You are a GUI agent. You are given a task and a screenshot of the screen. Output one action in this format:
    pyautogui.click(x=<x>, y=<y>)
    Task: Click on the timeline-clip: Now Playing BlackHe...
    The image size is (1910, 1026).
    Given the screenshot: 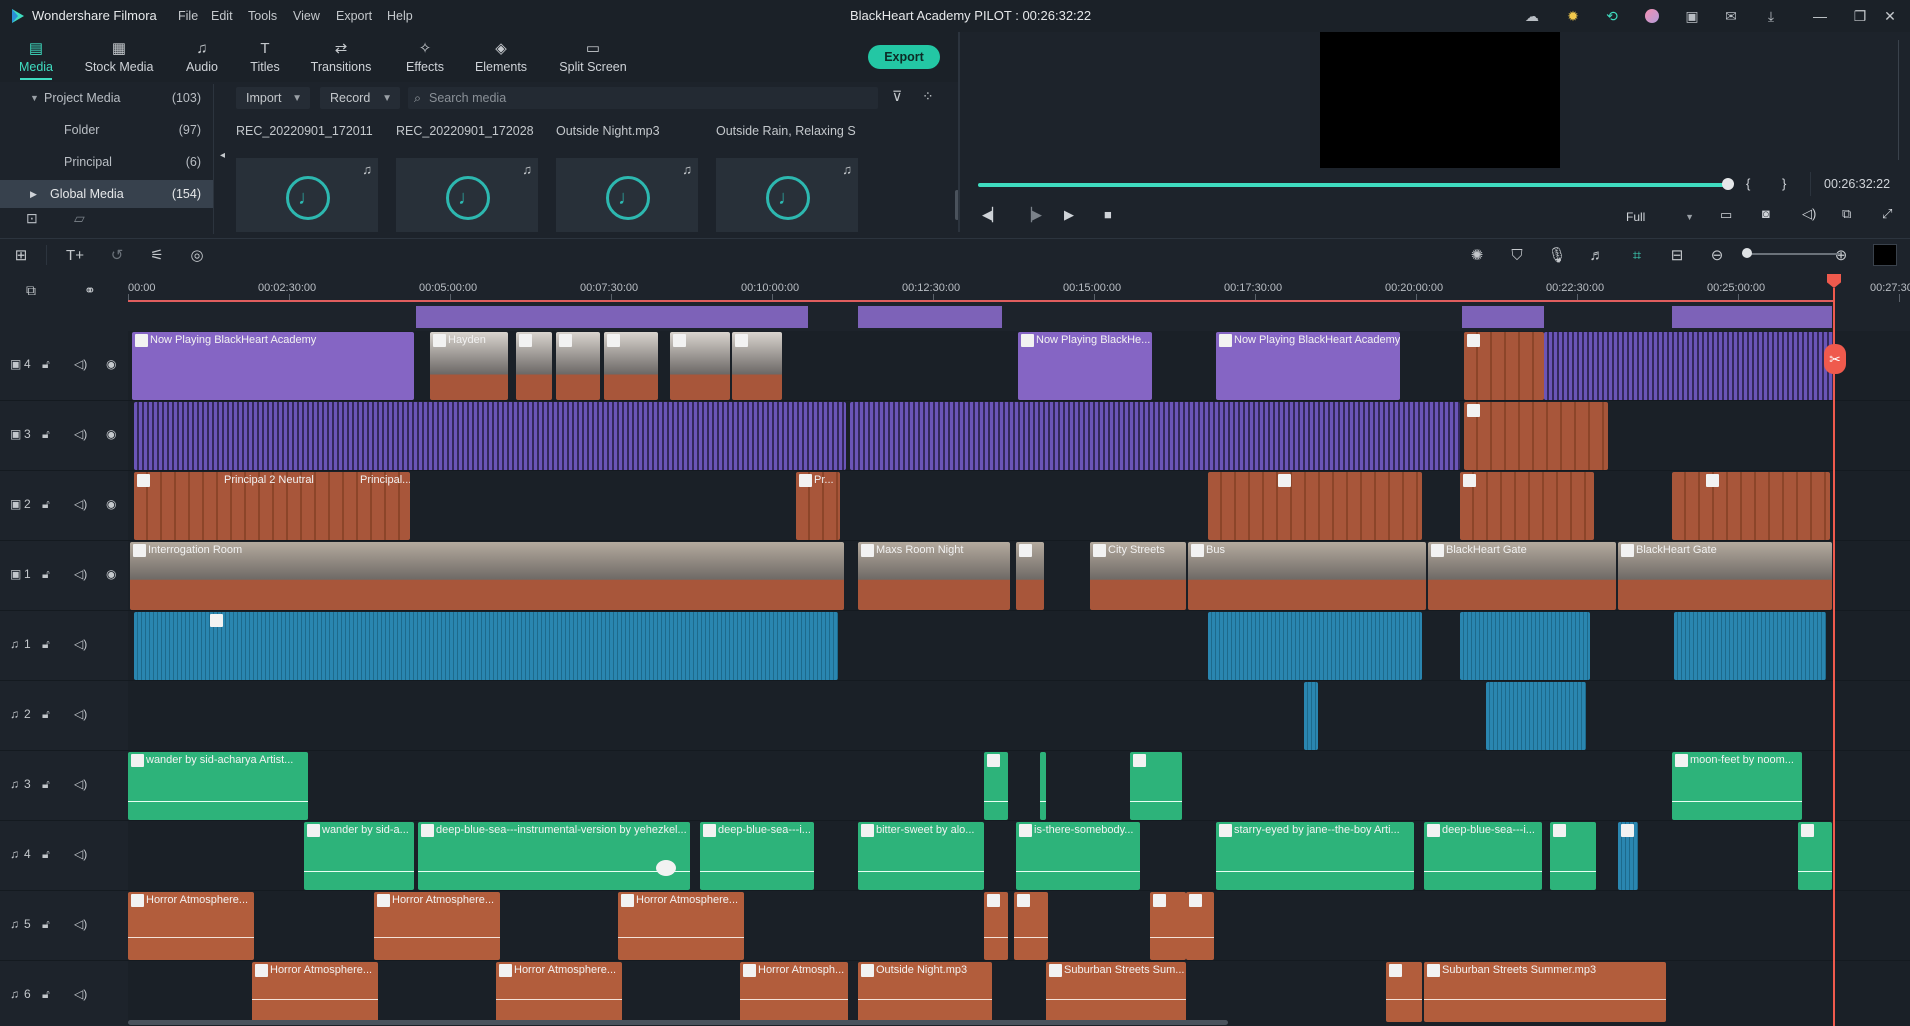 What is the action you would take?
    pyautogui.click(x=1085, y=366)
    